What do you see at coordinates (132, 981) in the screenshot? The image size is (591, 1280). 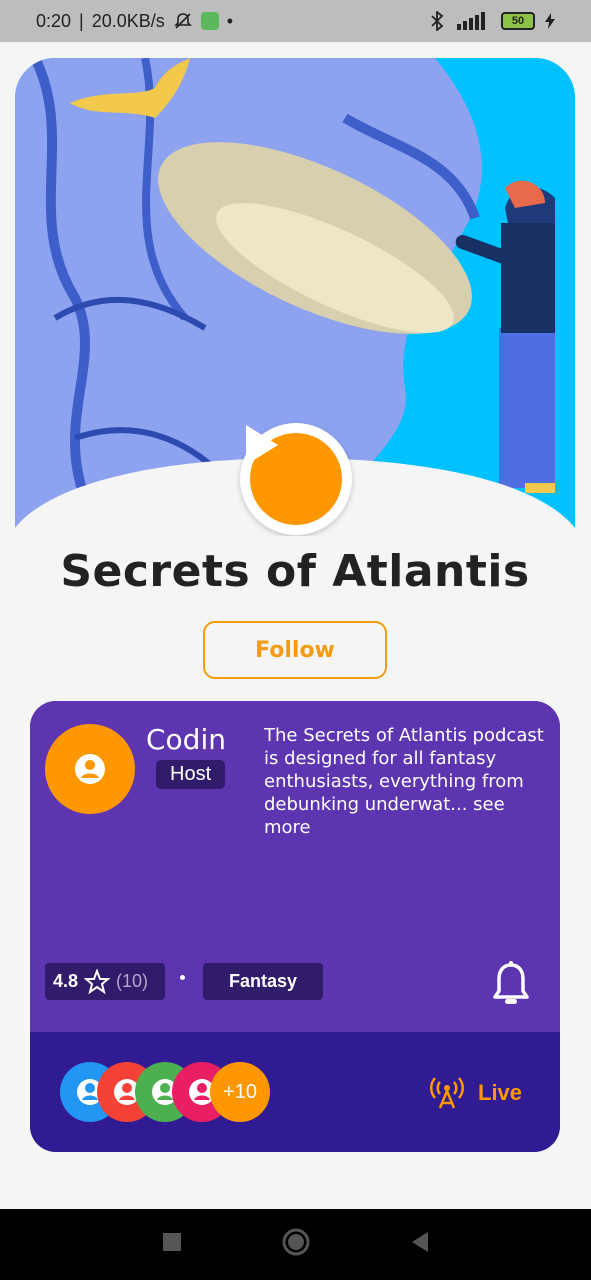 I see `rating-count: (10)` at bounding box center [132, 981].